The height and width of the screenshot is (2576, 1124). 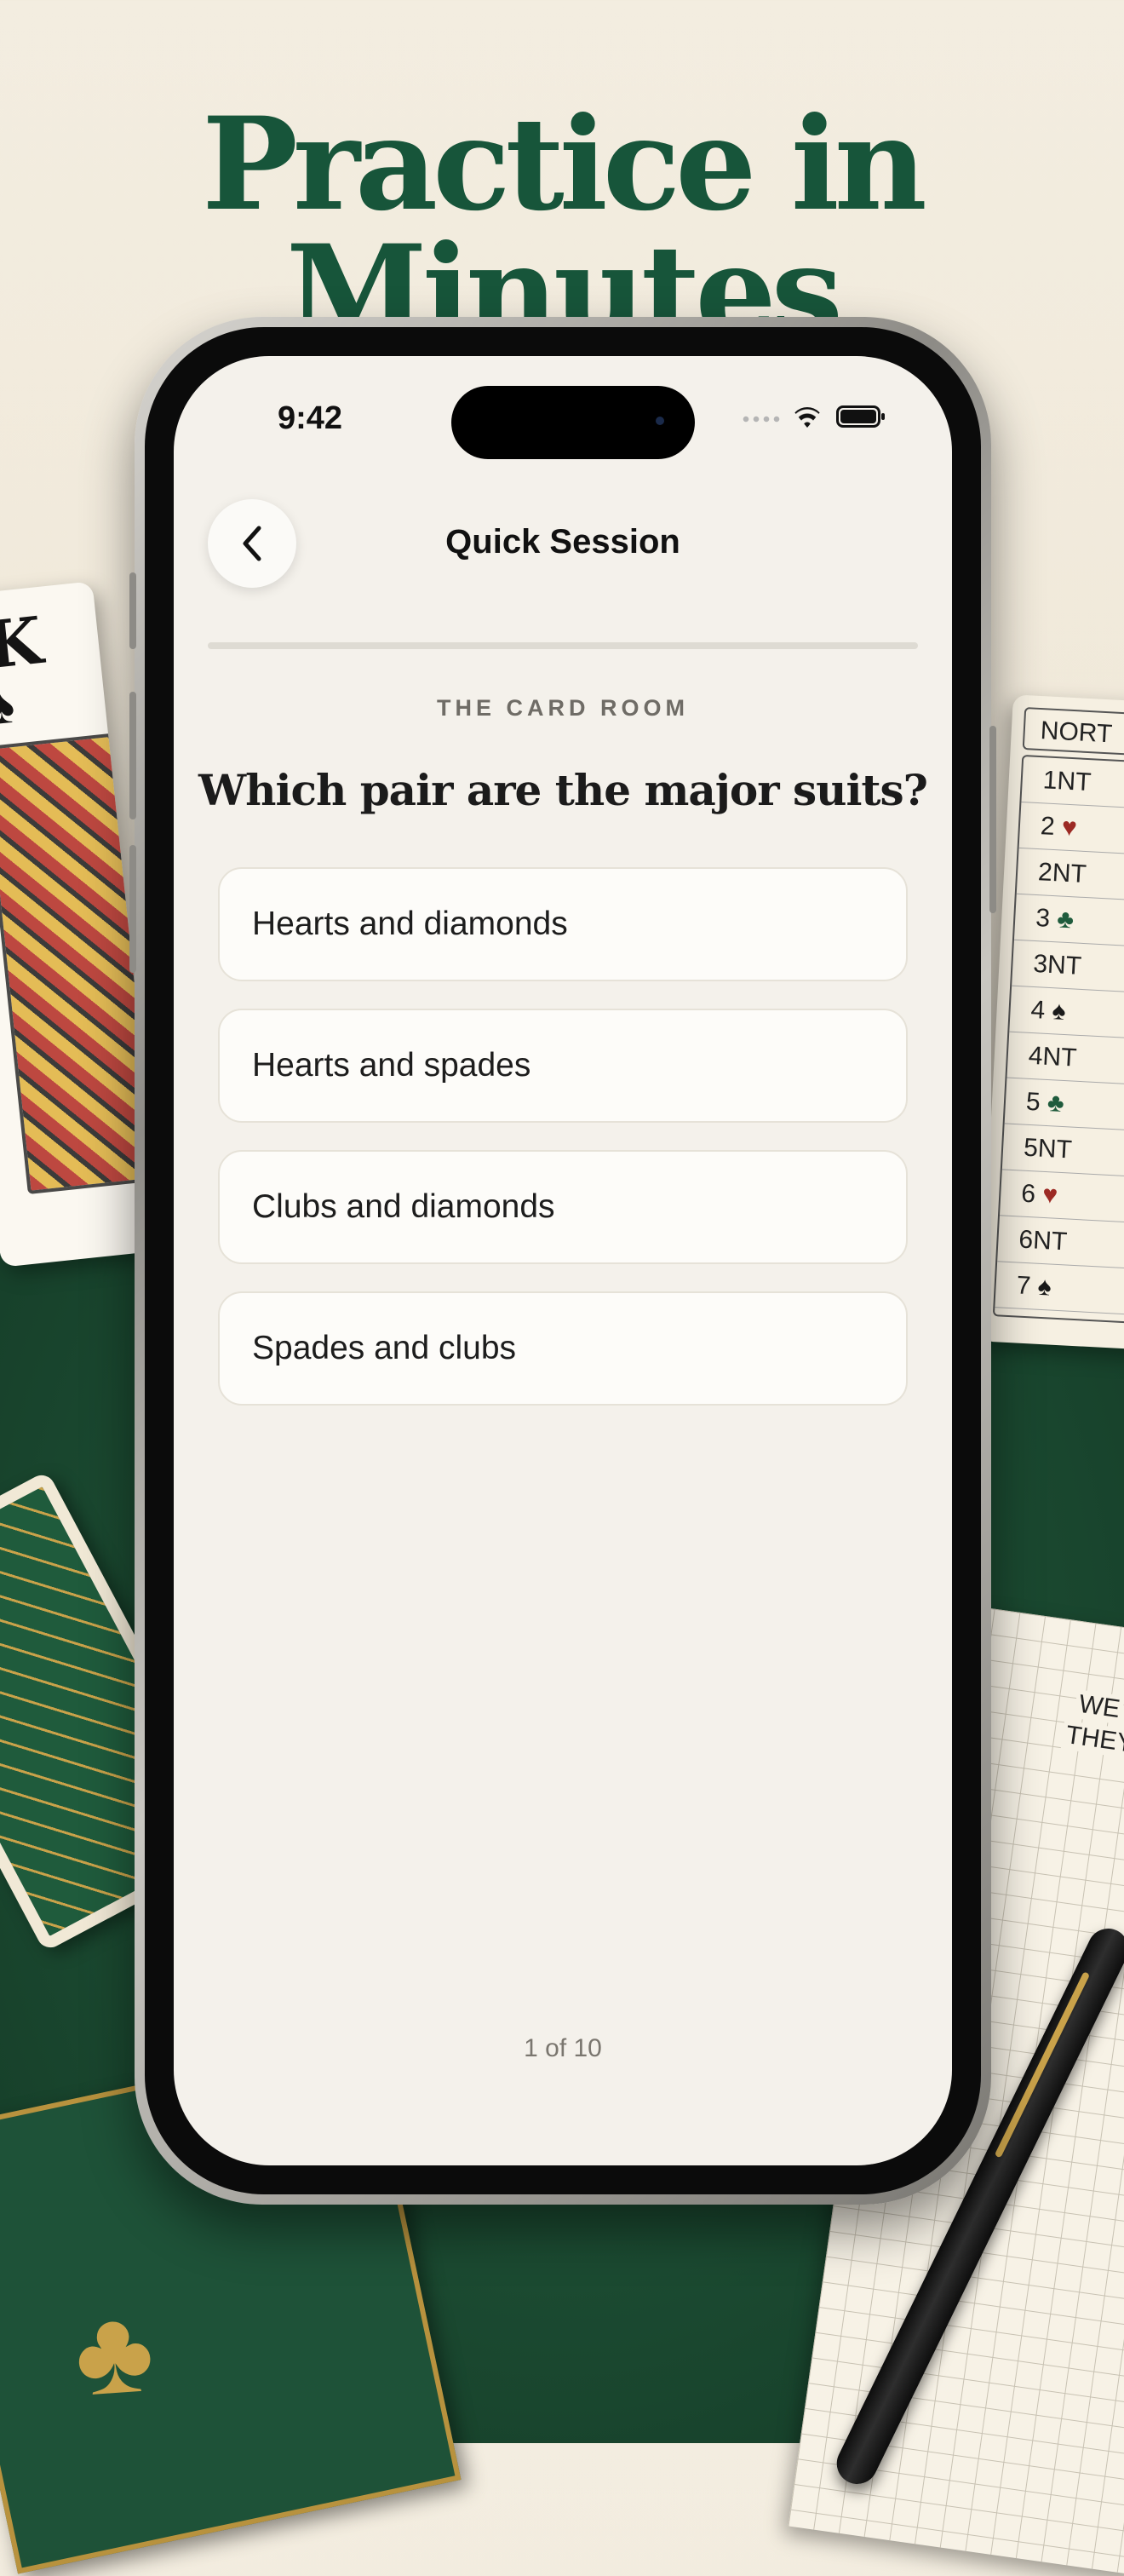 I want to click on bid-row: 4 ♠, so click(x=1066, y=1013).